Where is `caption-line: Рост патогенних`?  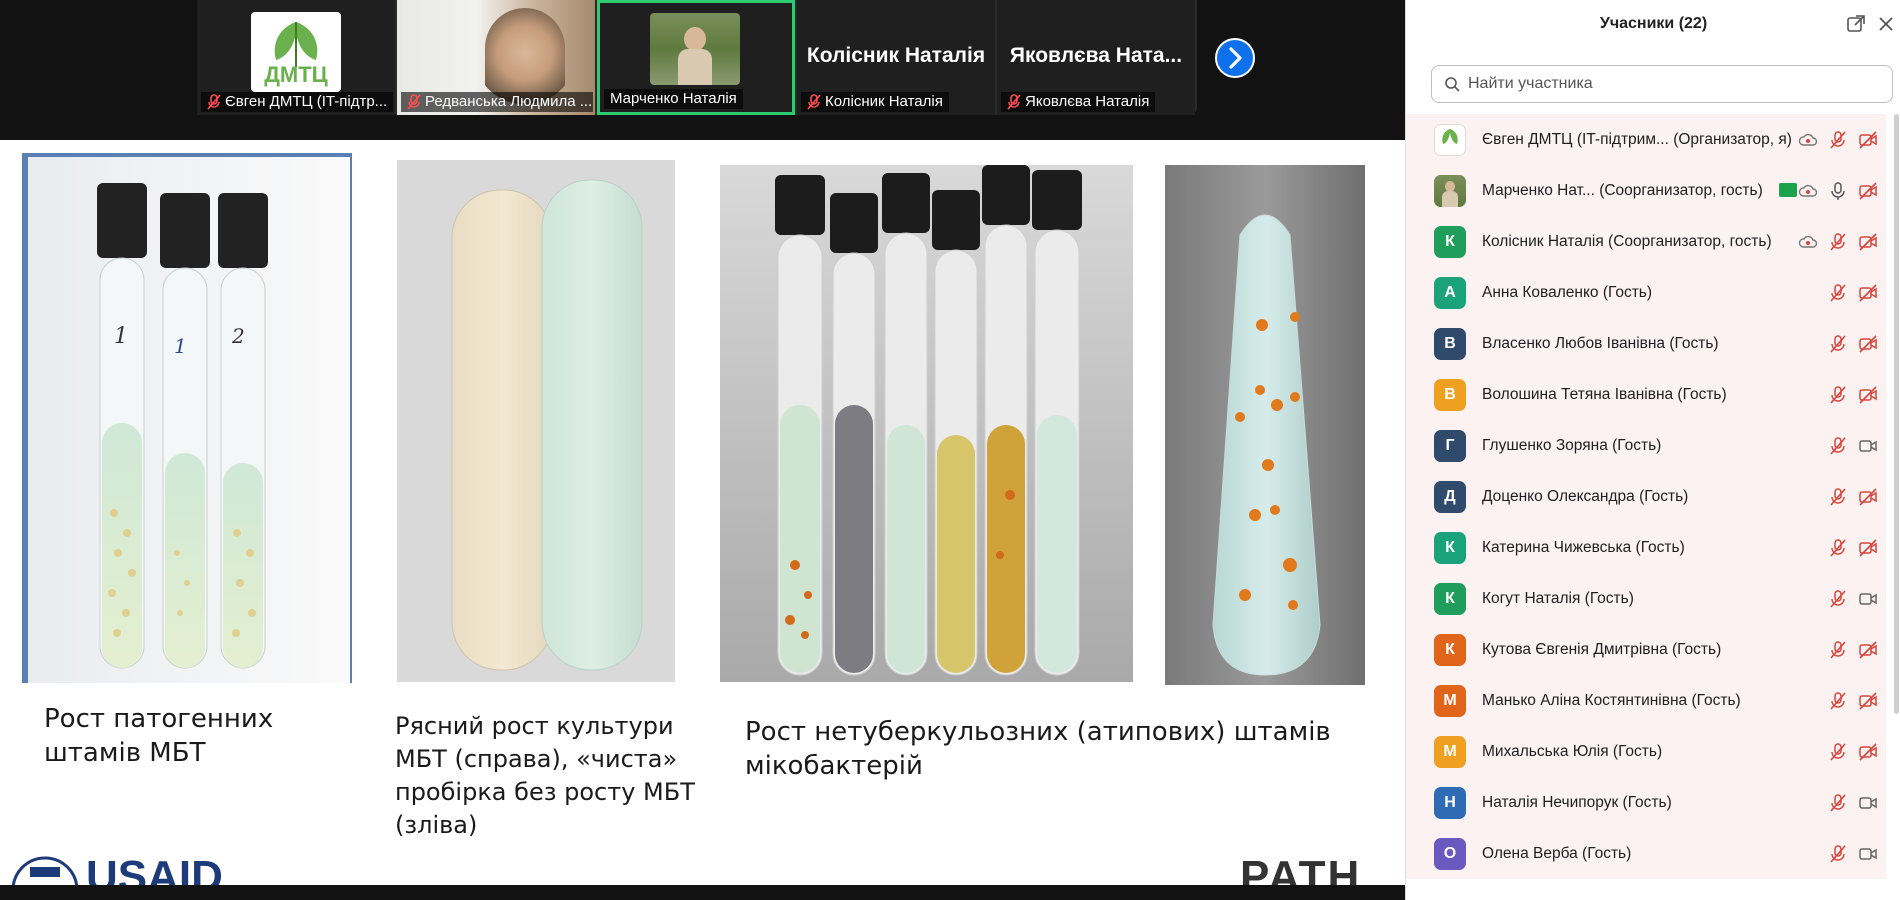 caption-line: Рост патогенних is located at coordinates (159, 719).